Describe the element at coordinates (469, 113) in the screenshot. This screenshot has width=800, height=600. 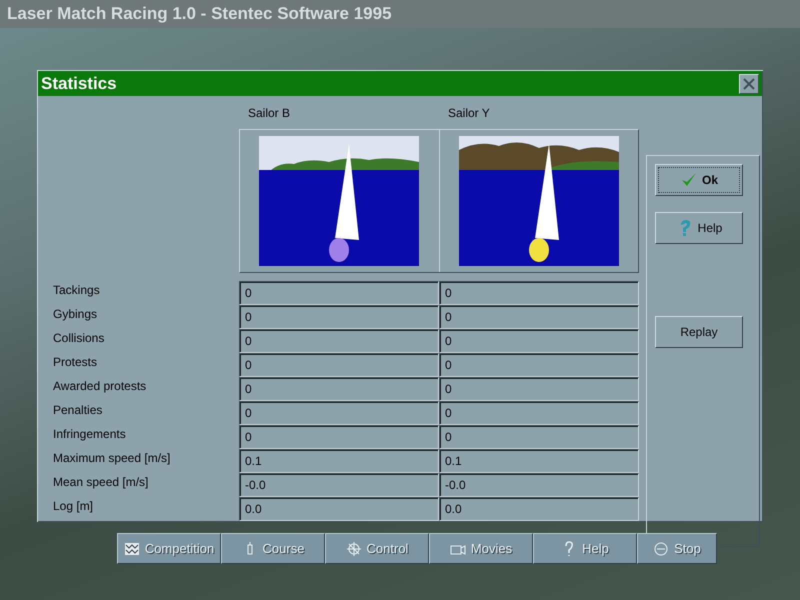
I see `column-header: Sailor Y` at that location.